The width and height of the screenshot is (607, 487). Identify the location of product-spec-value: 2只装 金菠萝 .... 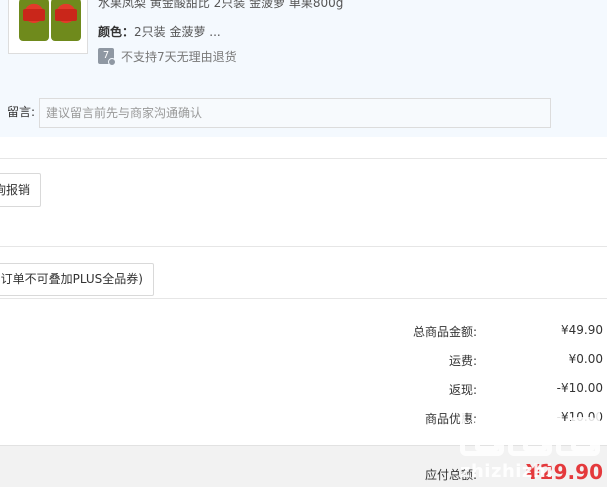
(177, 32).